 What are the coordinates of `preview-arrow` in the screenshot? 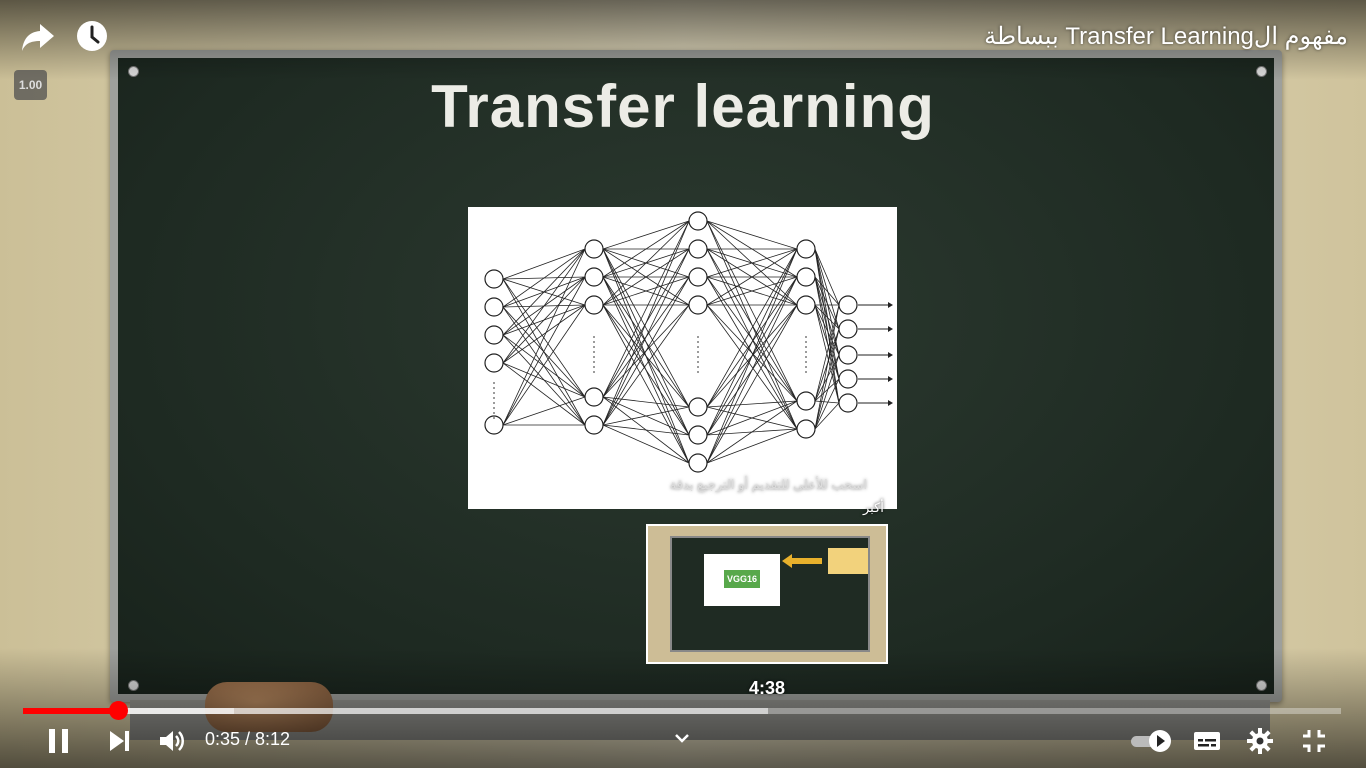 It's located at (805, 561).